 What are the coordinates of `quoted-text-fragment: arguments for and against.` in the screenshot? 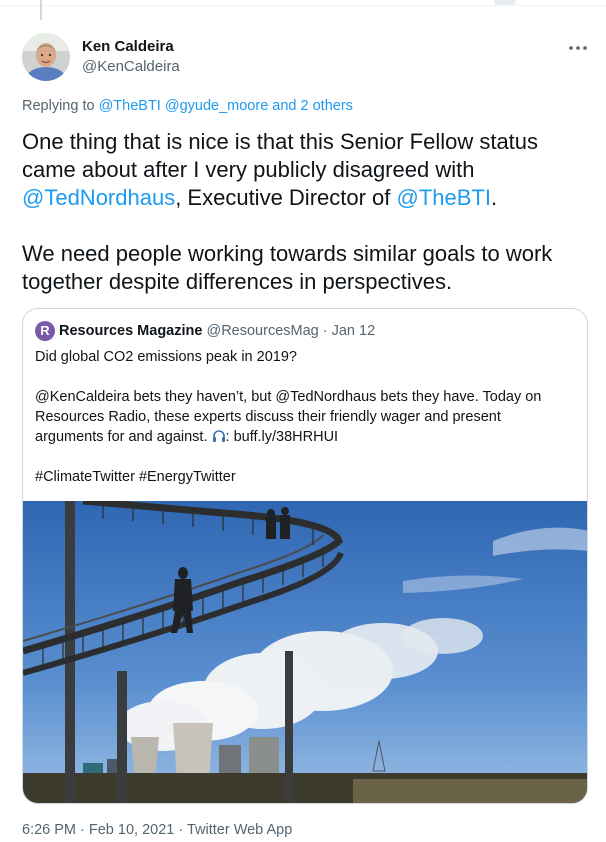 It's located at (123, 437).